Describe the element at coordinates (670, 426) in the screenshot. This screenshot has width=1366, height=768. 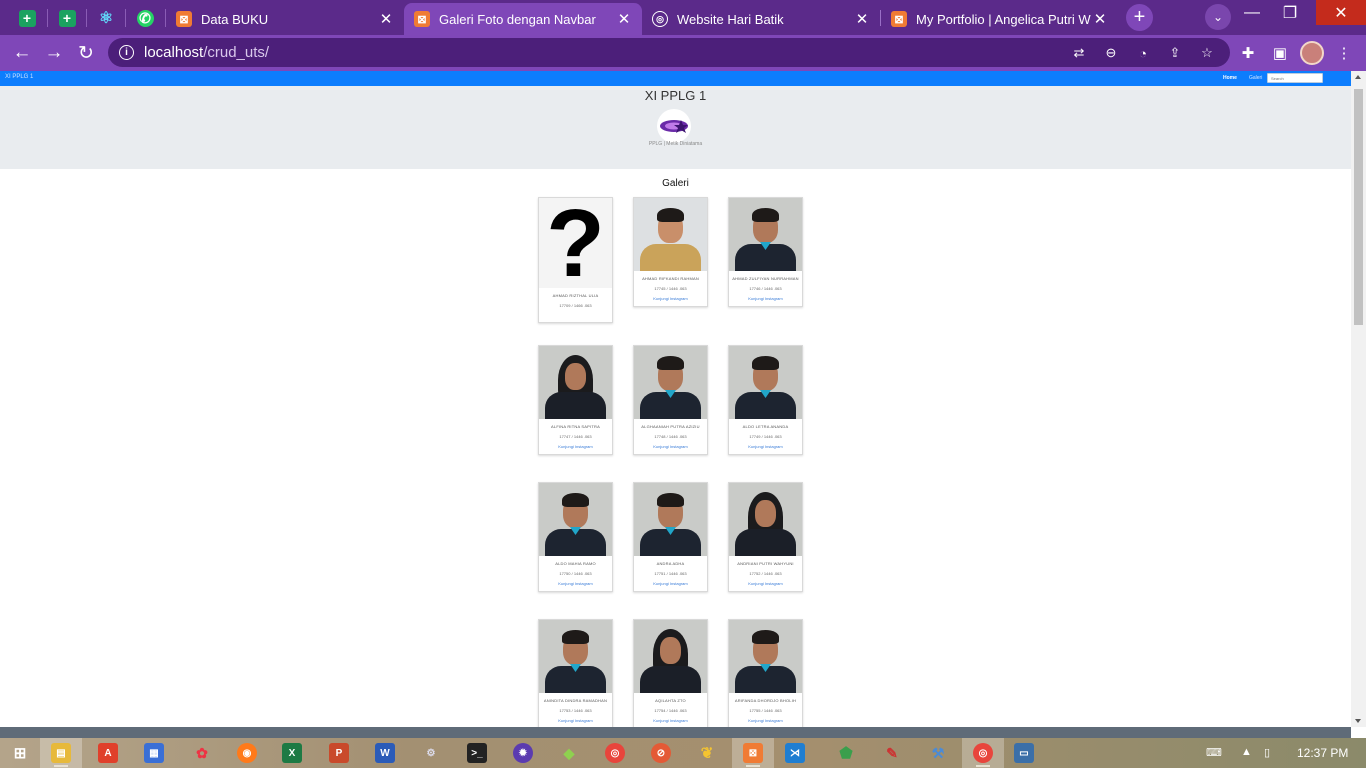
I see `student-name: ALGHAANIAH PUTRA AZIZIU` at that location.